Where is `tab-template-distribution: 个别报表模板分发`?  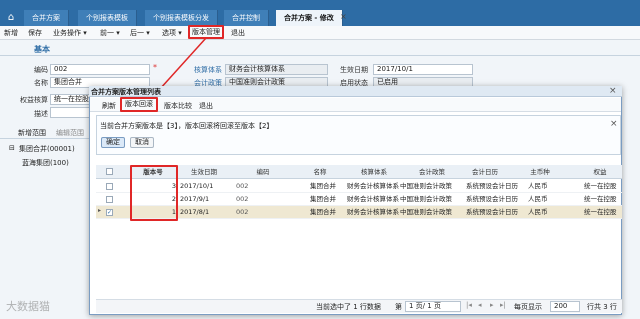 tab-template-distribution: 个别报表模板分发 is located at coordinates (181, 18).